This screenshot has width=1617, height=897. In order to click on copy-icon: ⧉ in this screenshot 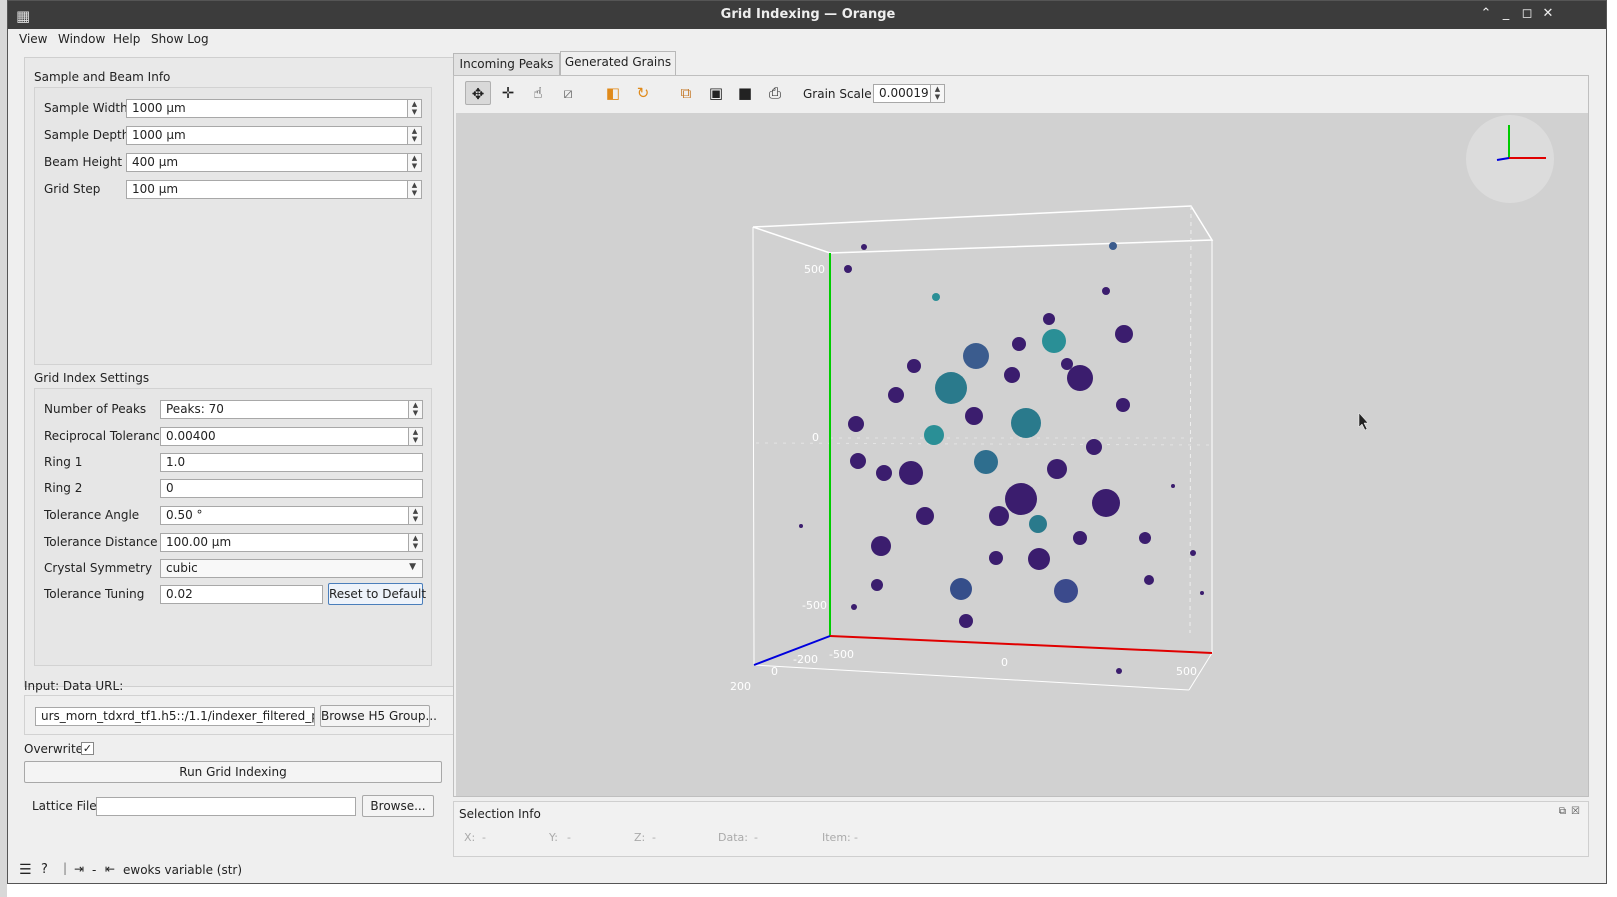, I will do `click(686, 93)`.